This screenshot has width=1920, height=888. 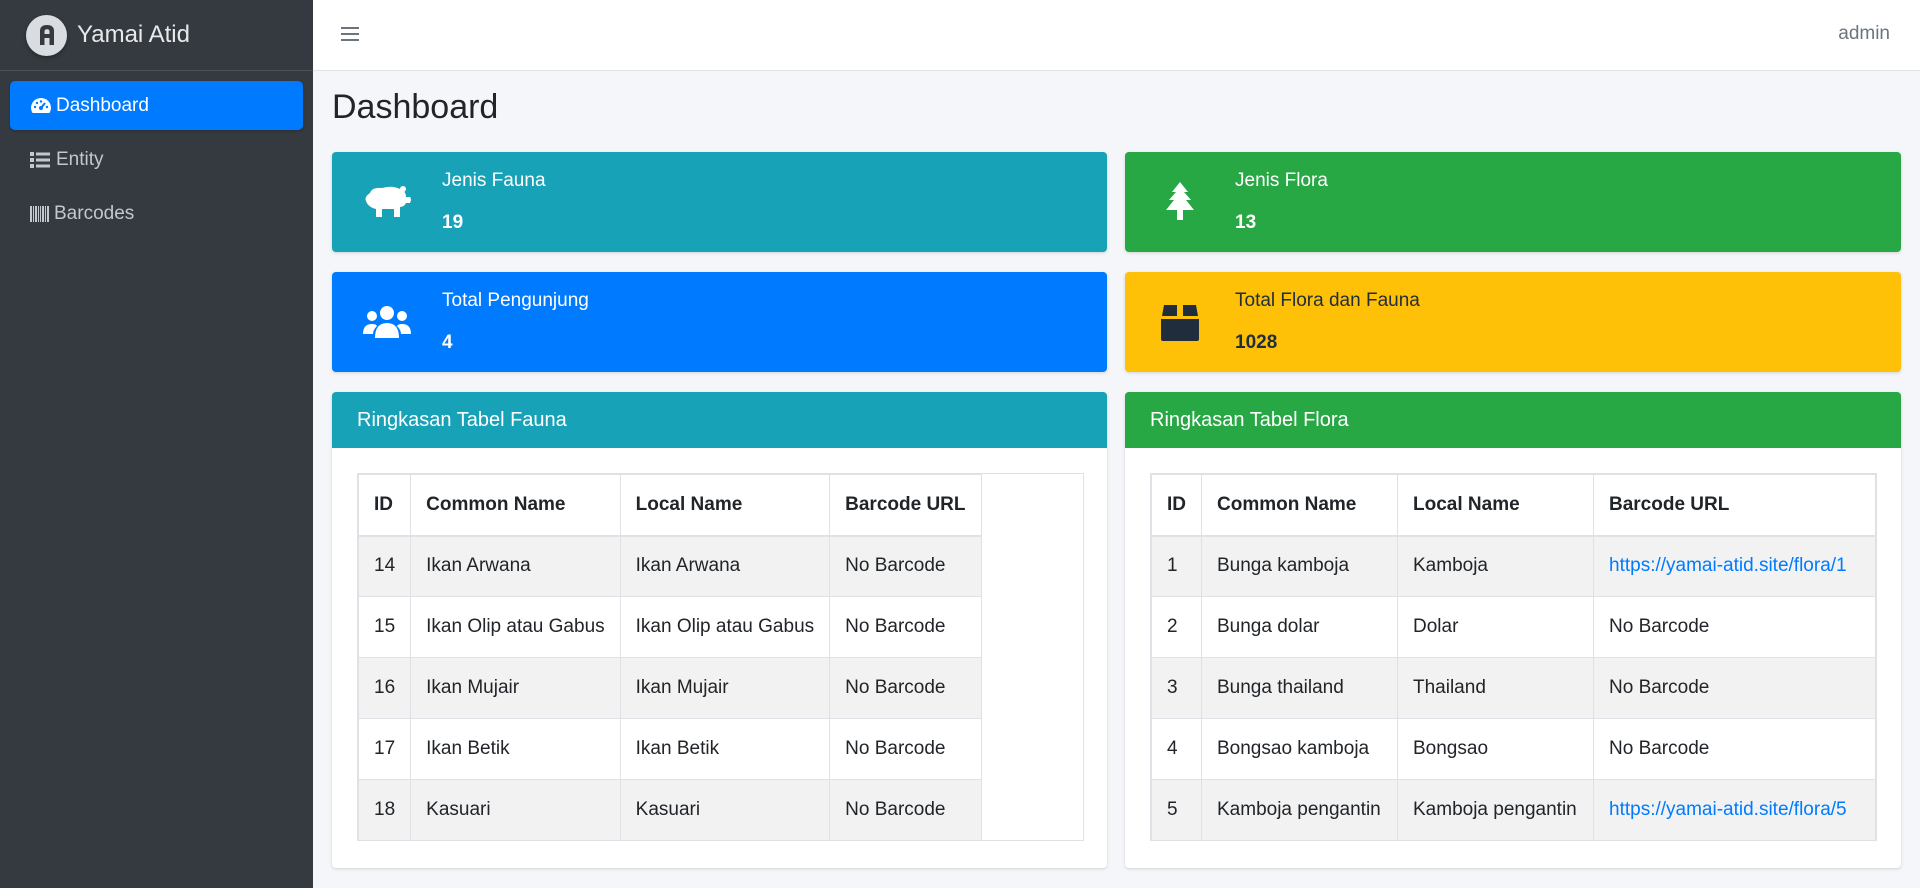 What do you see at coordinates (725, 688) in the screenshot?
I see `cell-local-name: Ikan Mujair` at bounding box center [725, 688].